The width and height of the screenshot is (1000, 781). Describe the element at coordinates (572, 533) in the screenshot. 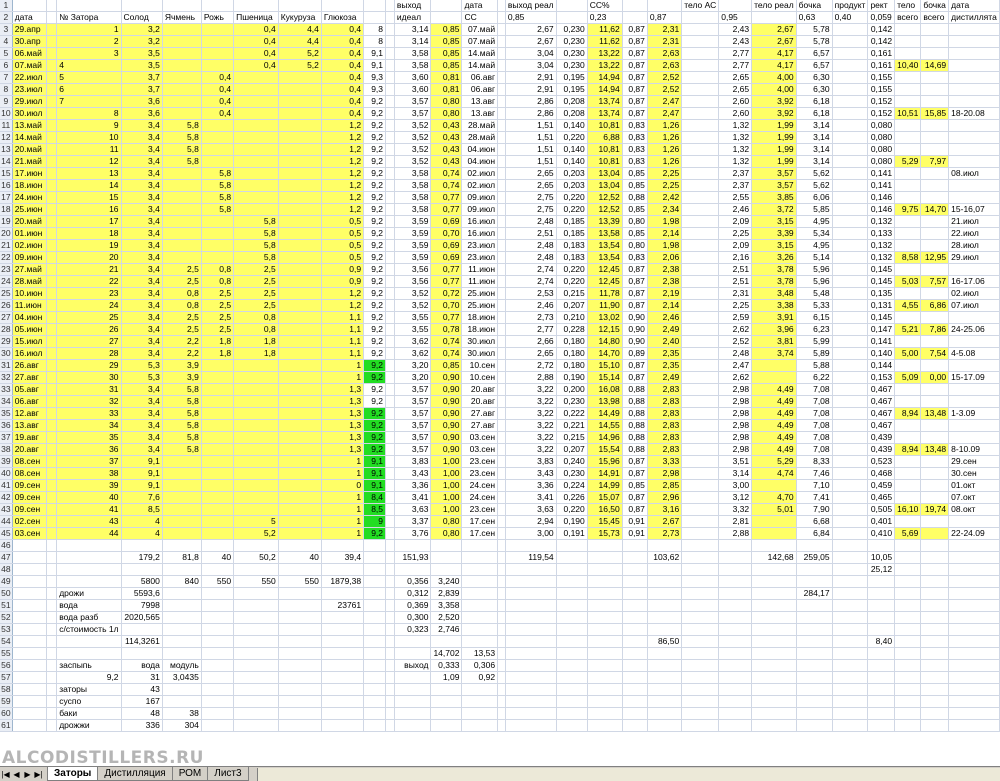

I see `cell: 0,191` at that location.